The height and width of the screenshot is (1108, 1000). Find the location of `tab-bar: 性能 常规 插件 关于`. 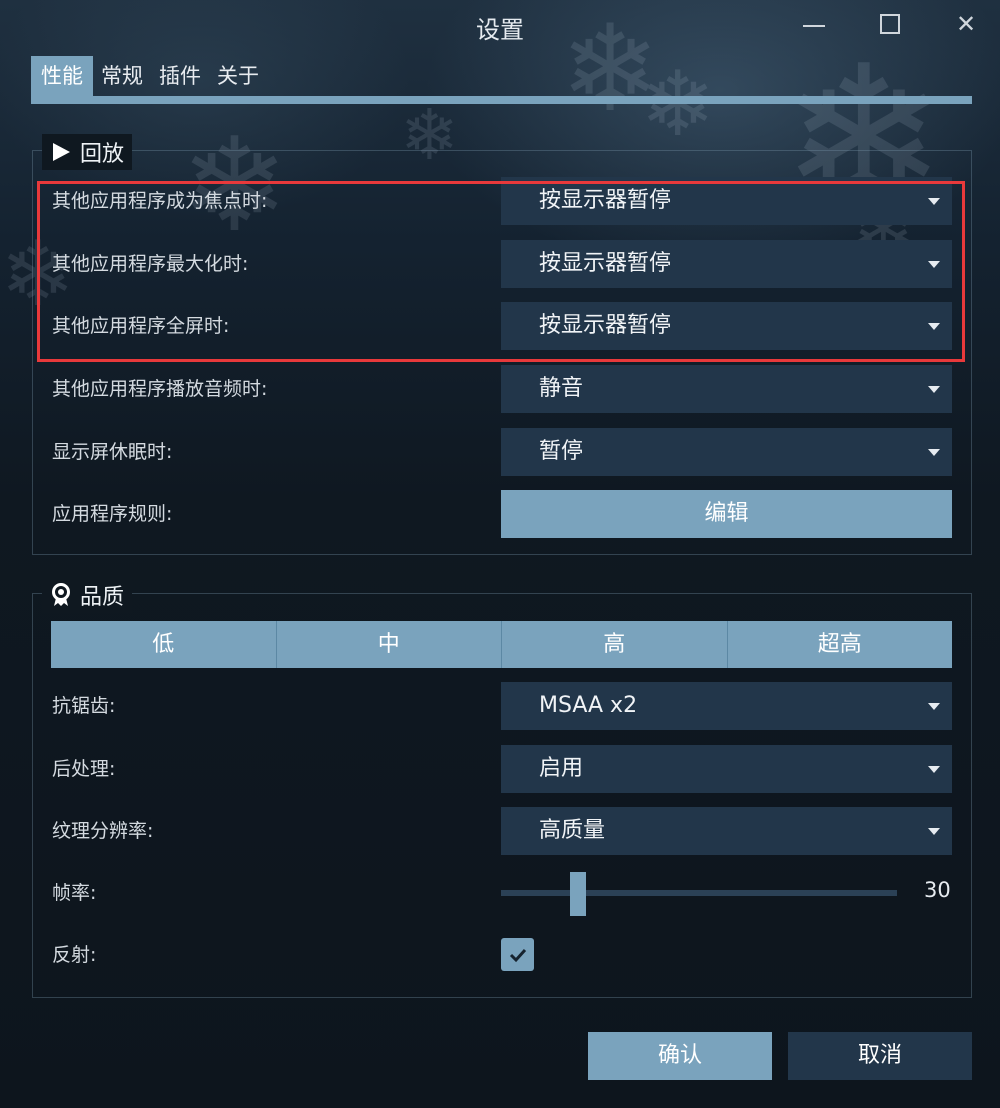

tab-bar: 性能 常规 插件 关于 is located at coordinates (149, 76).